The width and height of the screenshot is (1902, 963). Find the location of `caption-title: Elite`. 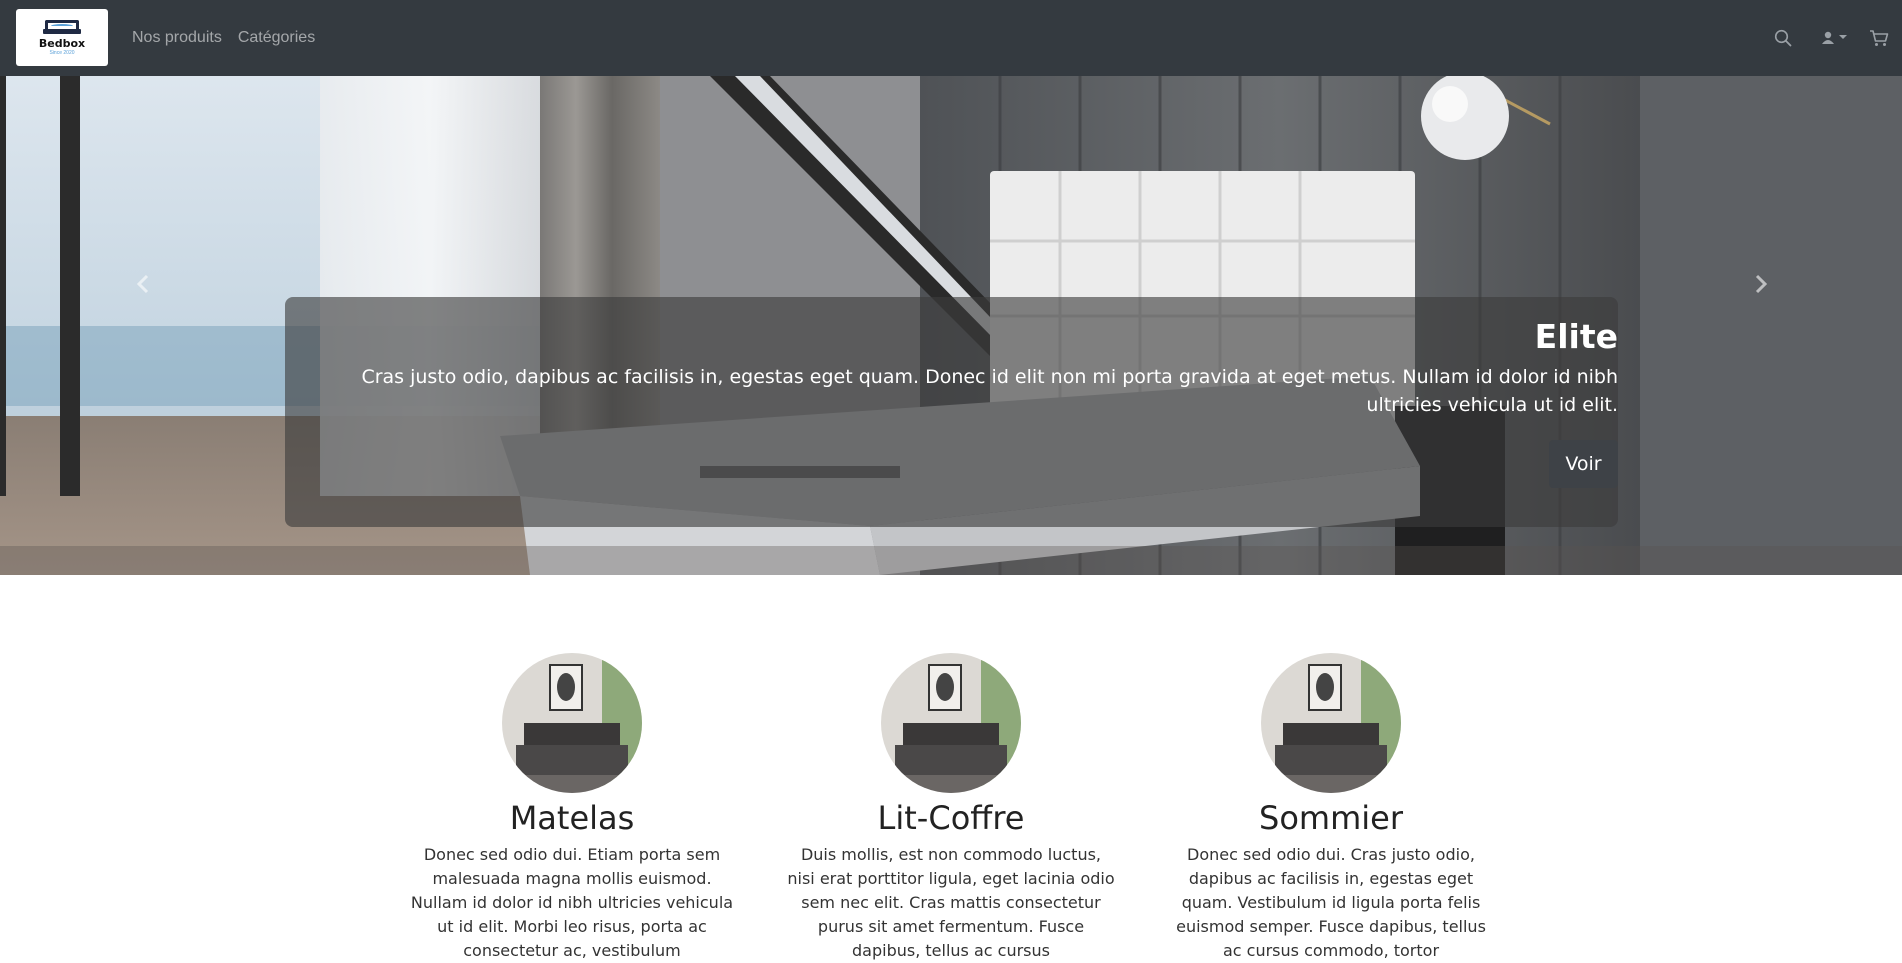

caption-title: Elite is located at coordinates (1576, 336).